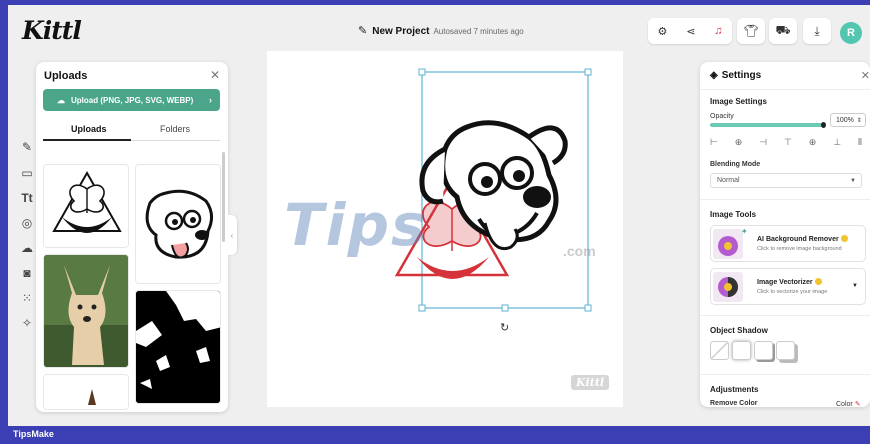 The height and width of the screenshot is (444, 870). I want to click on align-toolbar: ⊢ ⊕ ⊣ ⊤ ⊕ ⊥ ⦀, so click(786, 142).